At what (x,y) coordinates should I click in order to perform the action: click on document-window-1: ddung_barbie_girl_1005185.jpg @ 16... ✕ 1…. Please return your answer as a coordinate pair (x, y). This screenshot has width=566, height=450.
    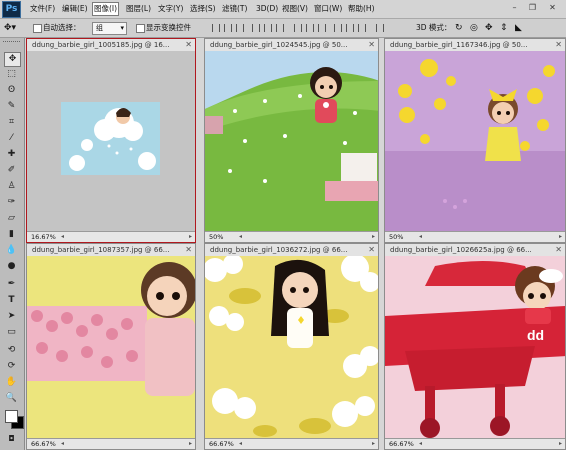
    Looking at the image, I should click on (111, 140).